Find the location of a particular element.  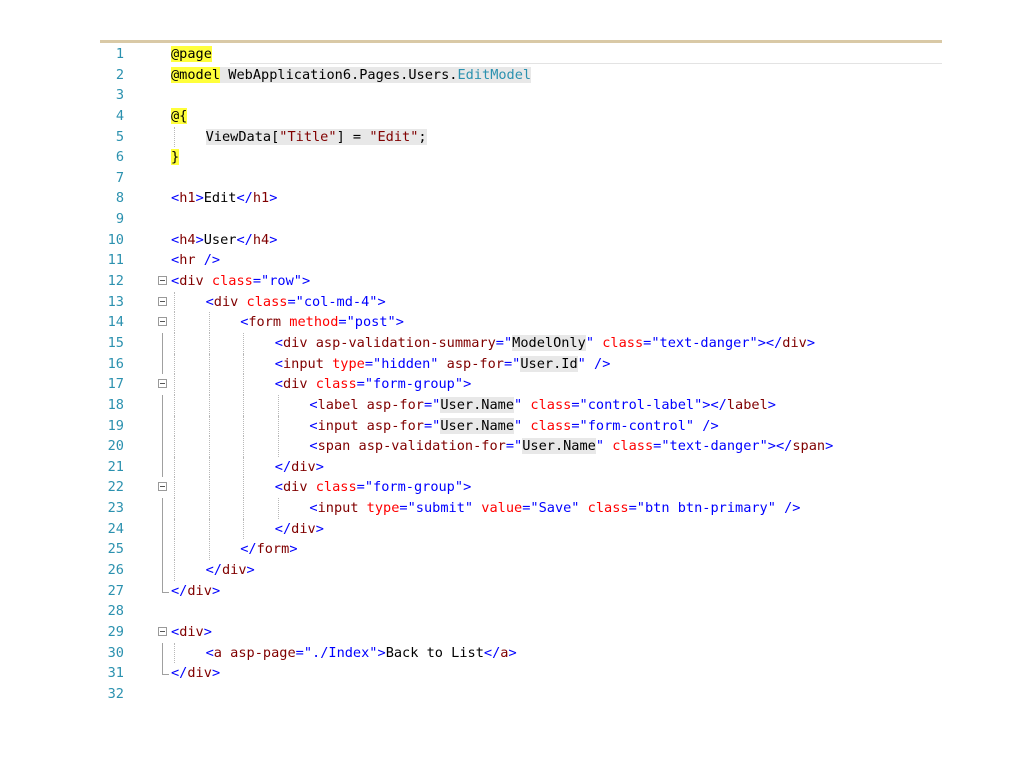

code-text: @{ is located at coordinates (179, 116).